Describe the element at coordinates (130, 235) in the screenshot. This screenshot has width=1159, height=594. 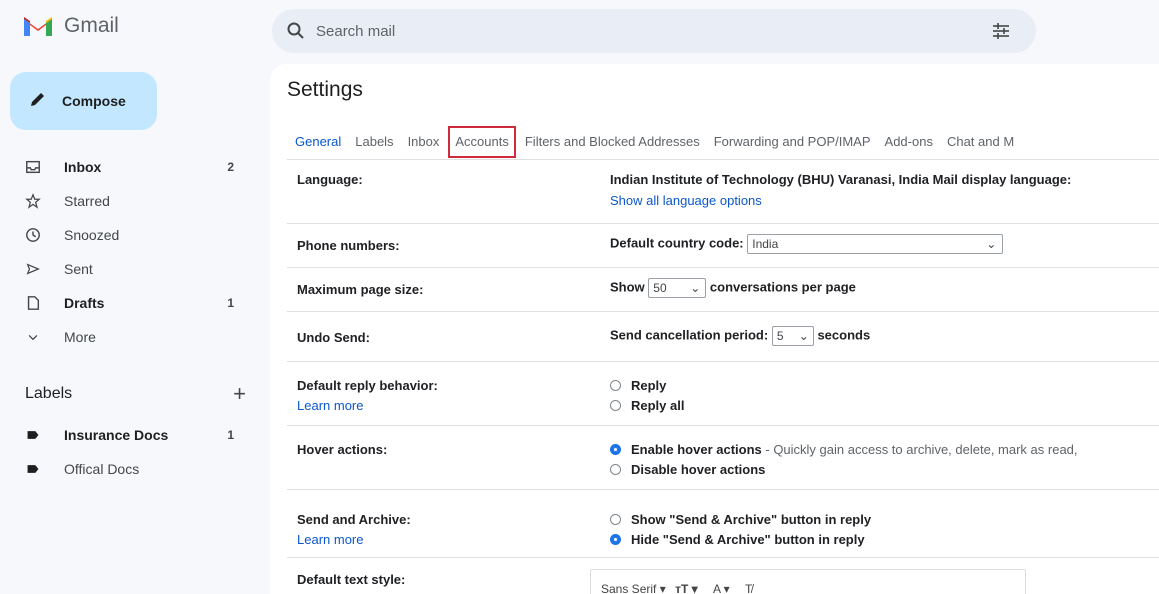
I see `sidebar-item-snoozed: Snoozed` at that location.